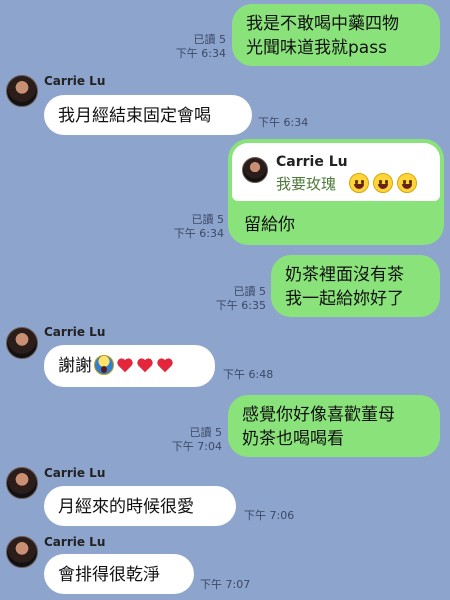 The height and width of the screenshot is (600, 450). Describe the element at coordinates (336, 35) in the screenshot. I see `message-bubble-outgoing: 我是不敢喝中藥四物 光聞味道我就pass` at that location.